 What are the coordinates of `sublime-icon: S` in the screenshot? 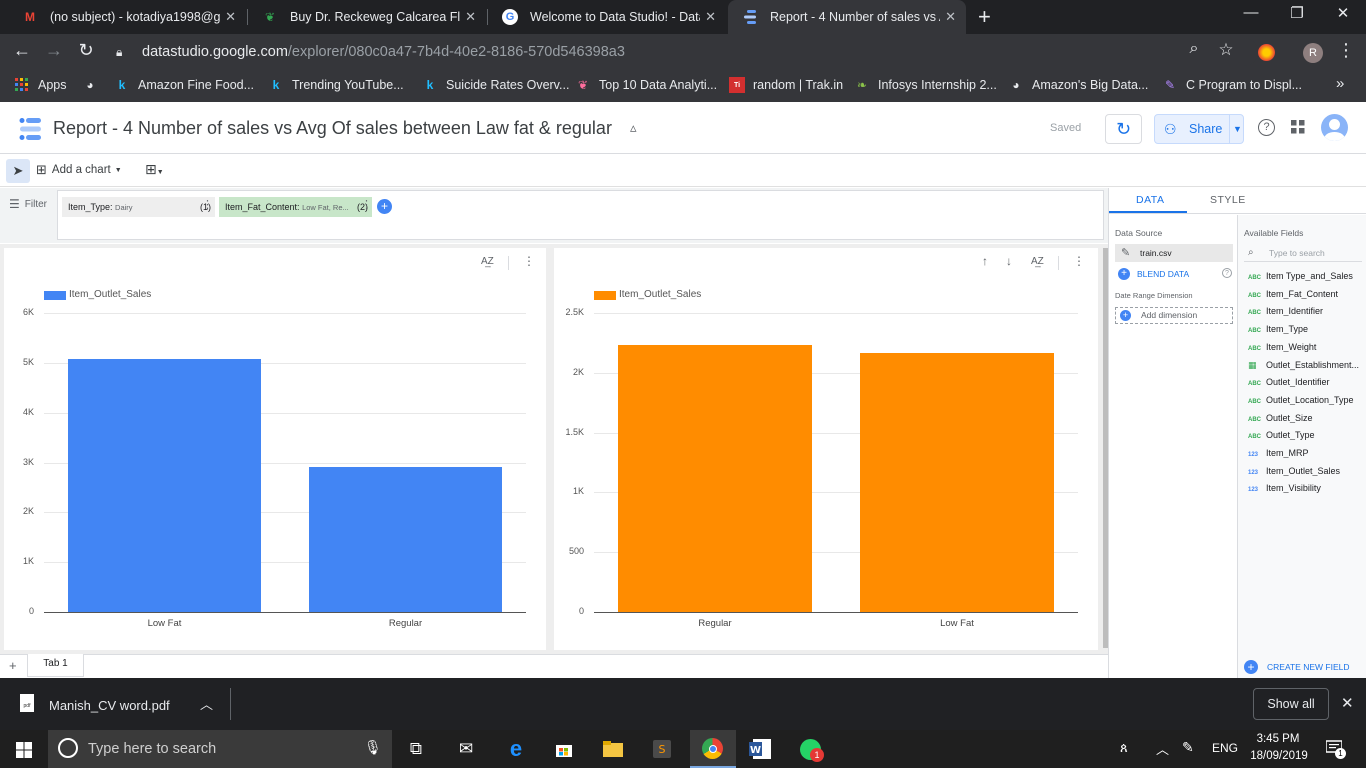 It's located at (662, 749).